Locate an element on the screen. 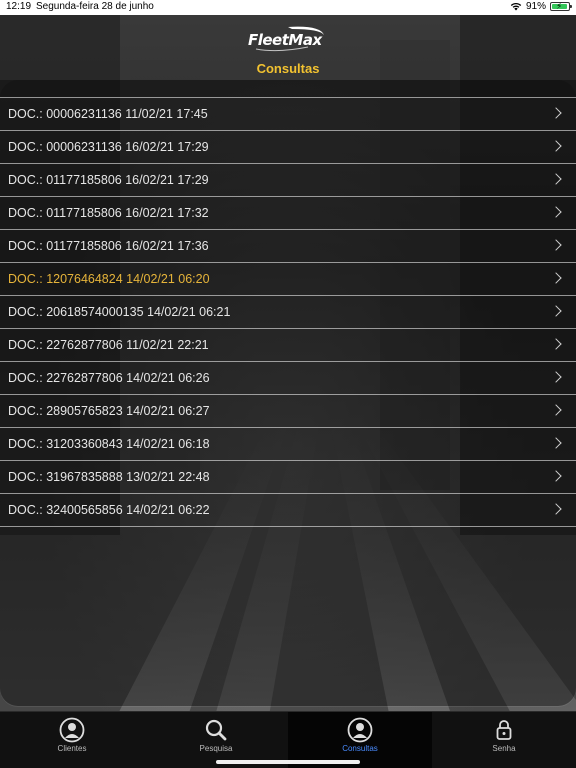 Image resolution: width=576 pixels, height=768 pixels. charging-bolt-icon: ⚡ is located at coordinates (559, 6).